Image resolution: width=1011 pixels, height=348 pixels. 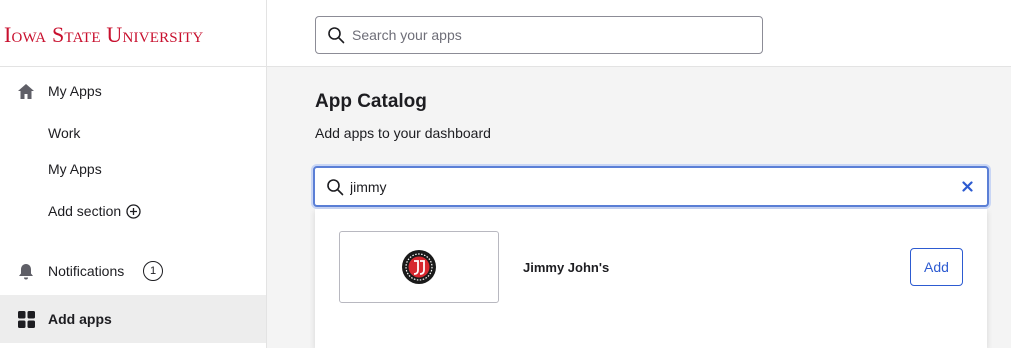 I want to click on add-app-button: Add, so click(x=936, y=267).